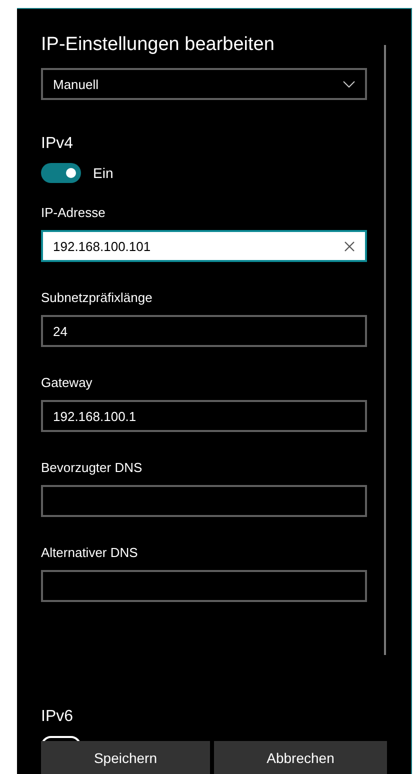  Describe the element at coordinates (73, 213) in the screenshot. I see `field-label: IP-Adresse` at that location.